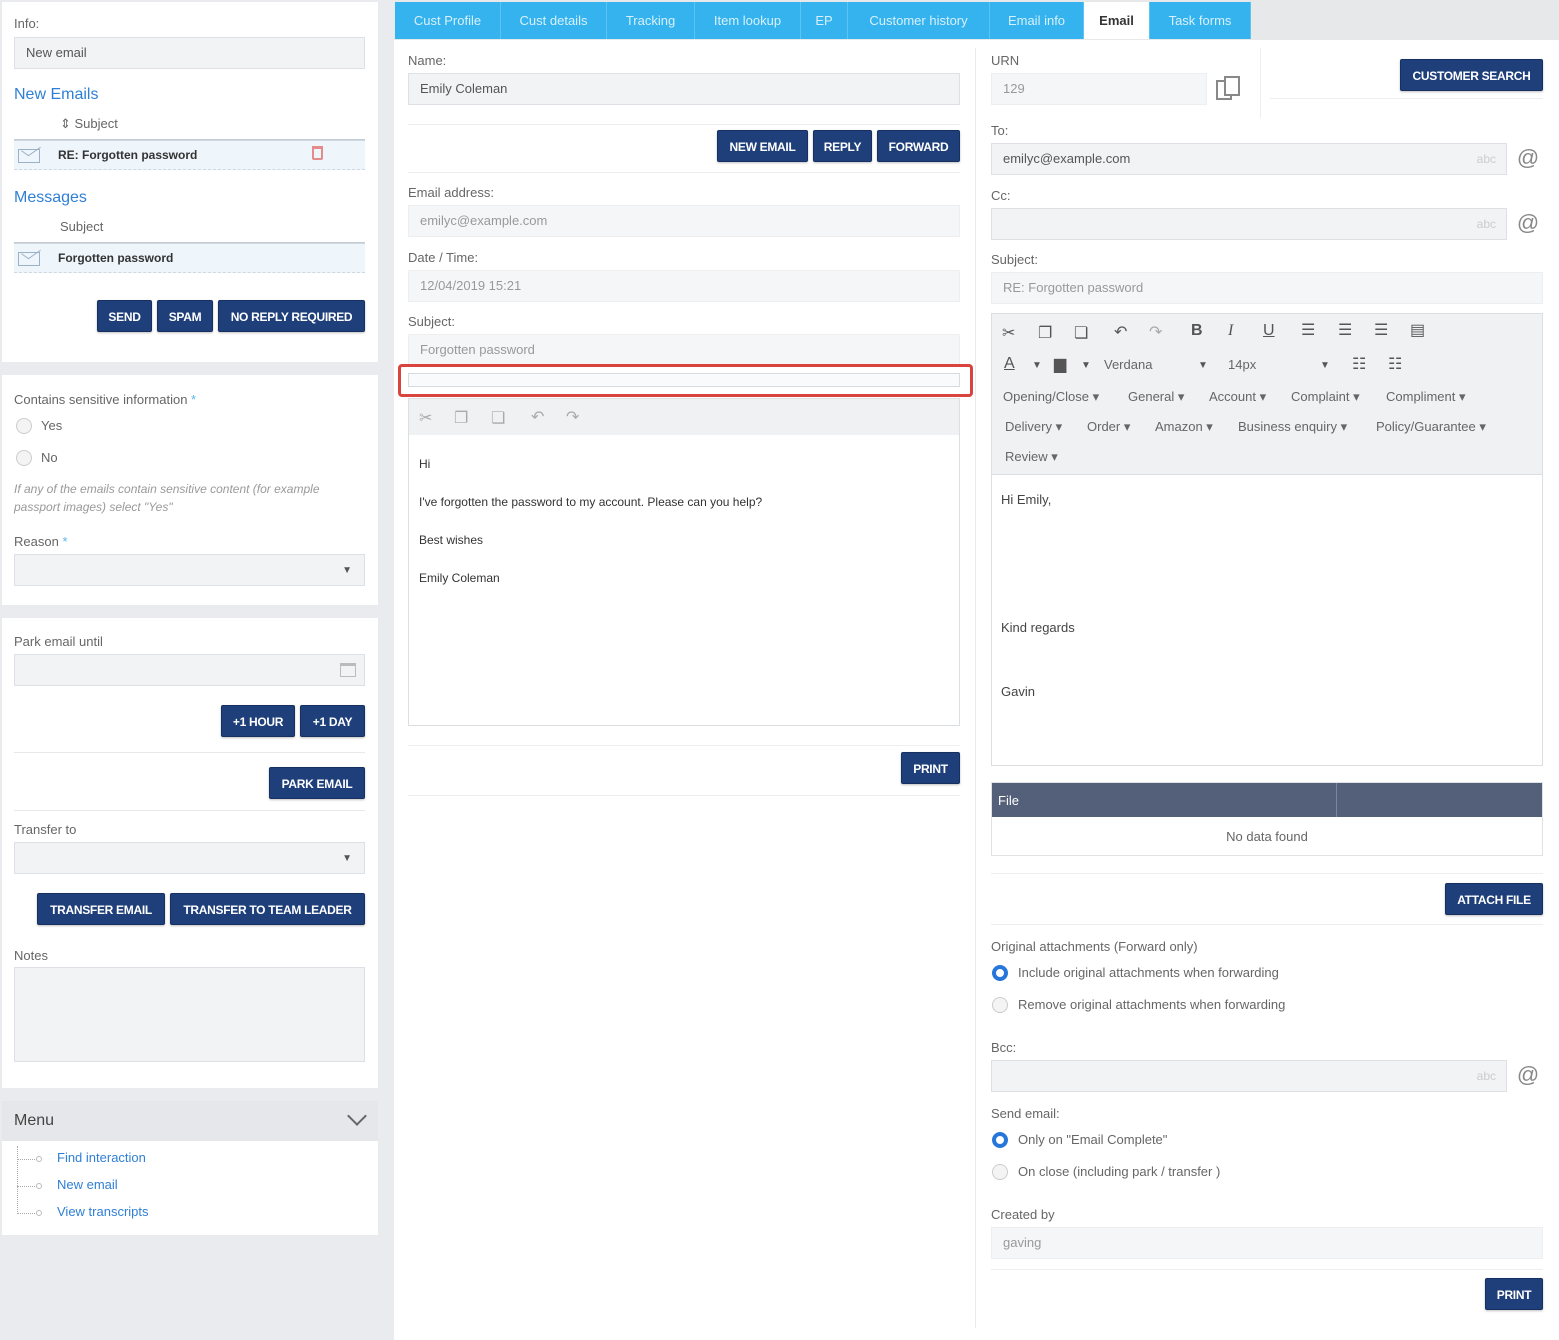  Describe the element at coordinates (1229, 89) in the screenshot. I see `copy-urn-icon` at that location.